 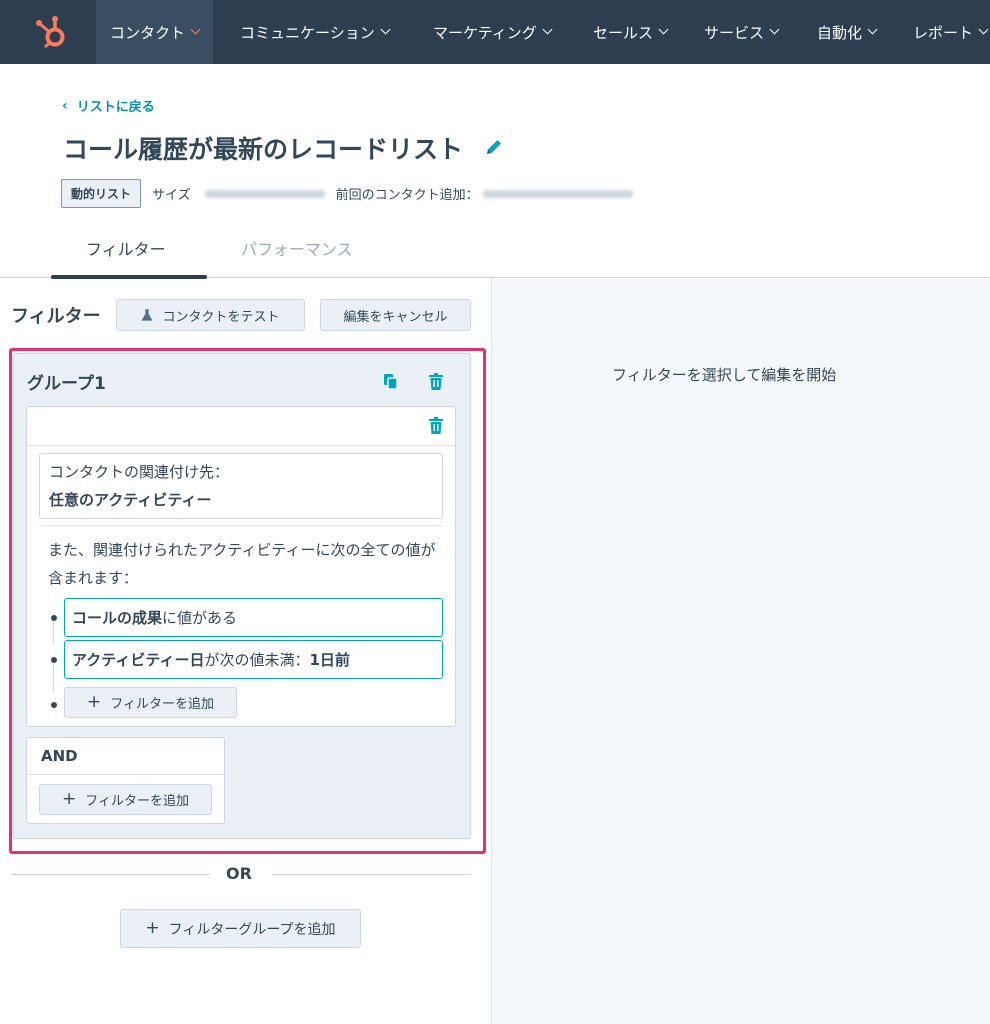 I want to click on add-filter-group-button: + フィルターグループを追加, so click(x=240, y=928).